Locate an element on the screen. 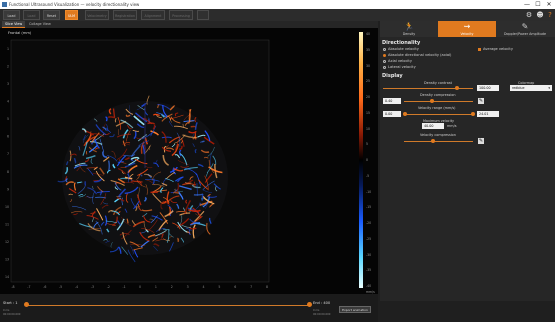 The image size is (555, 322). tab-density-label: Density is located at coordinates (409, 34).